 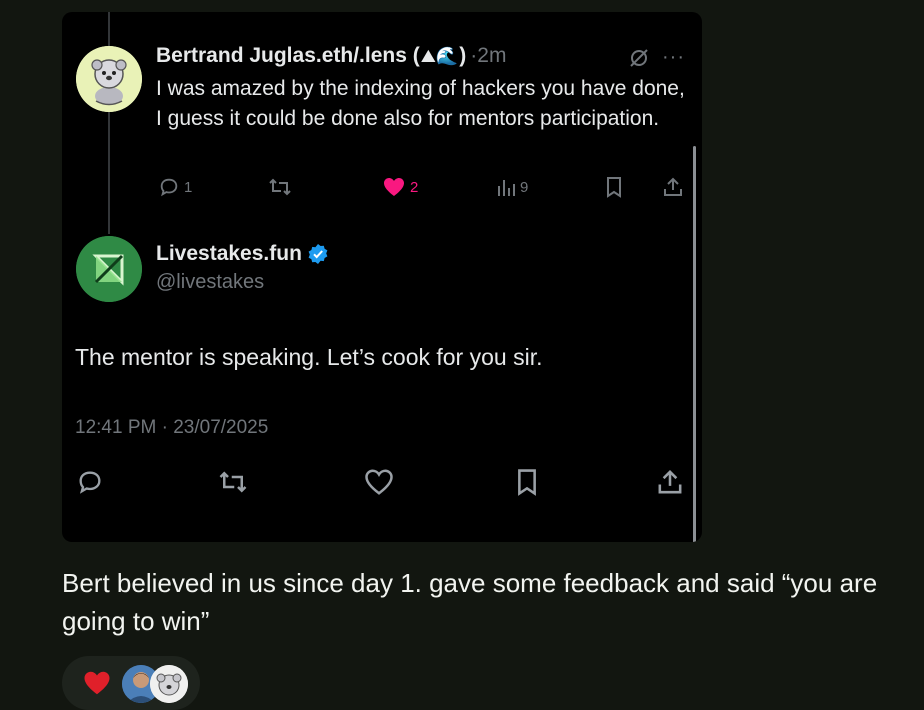 I want to click on livestakes-logo-icon, so click(x=109, y=269).